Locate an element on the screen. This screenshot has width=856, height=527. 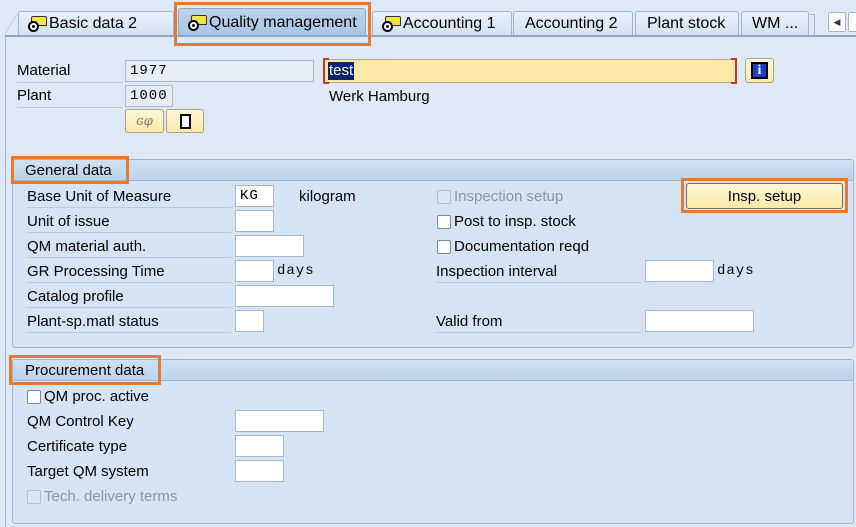
certificate-type-label: Certificate type is located at coordinates (77, 446).